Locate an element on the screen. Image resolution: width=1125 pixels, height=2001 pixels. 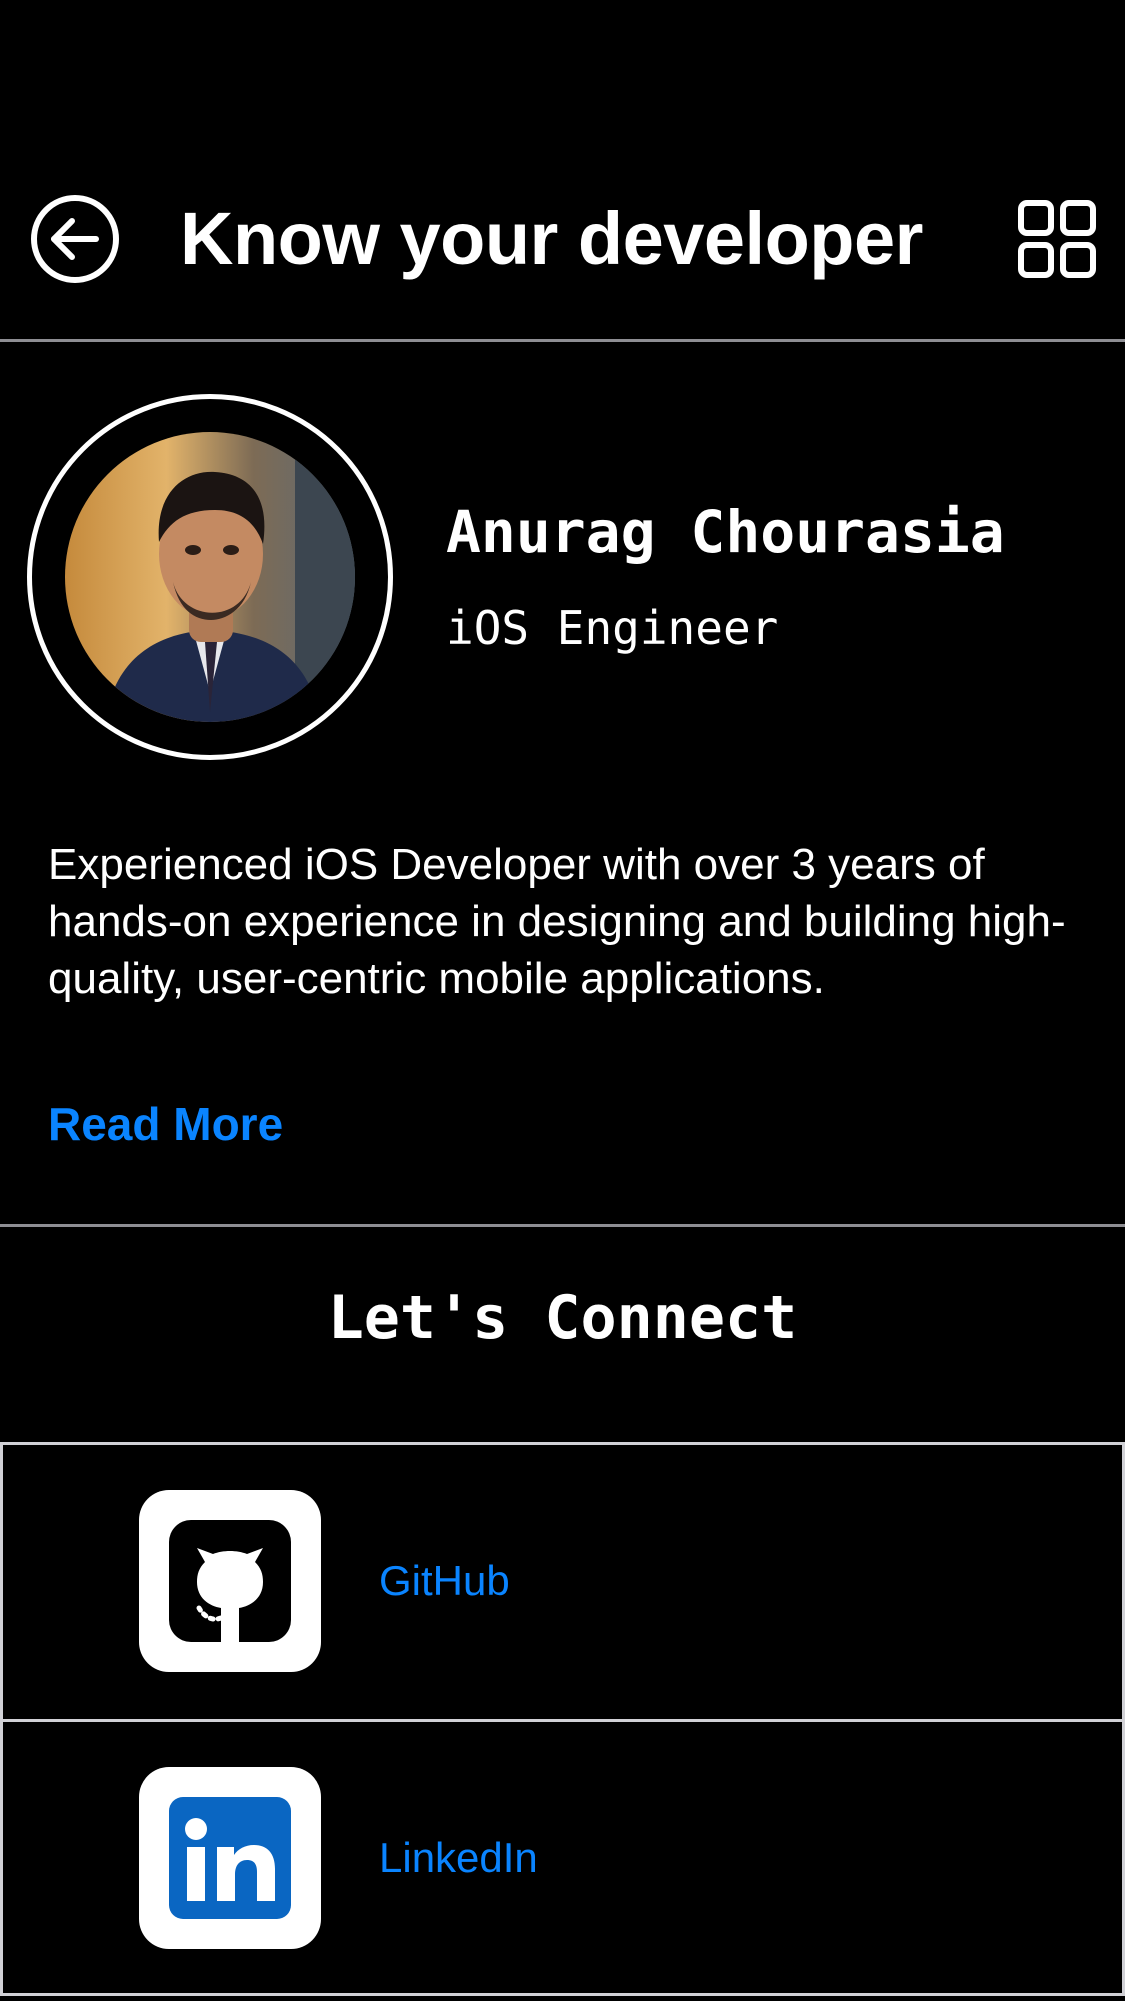
grid-icon is located at coordinates (1057, 239).